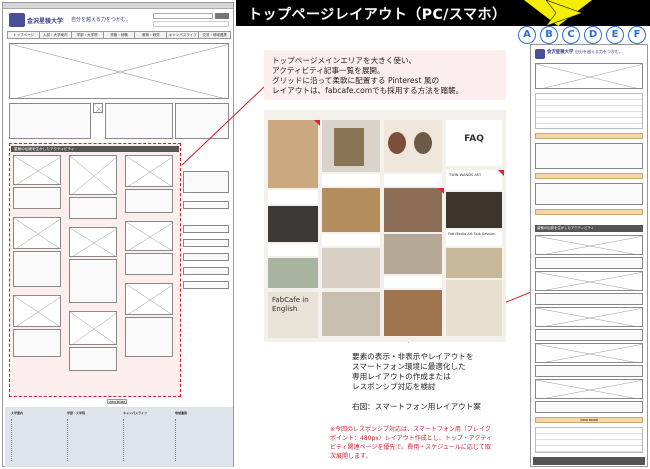 This screenshot has height=469, width=650. Describe the element at coordinates (351, 456) in the screenshot. I see `note-line: 次展開します。` at that location.